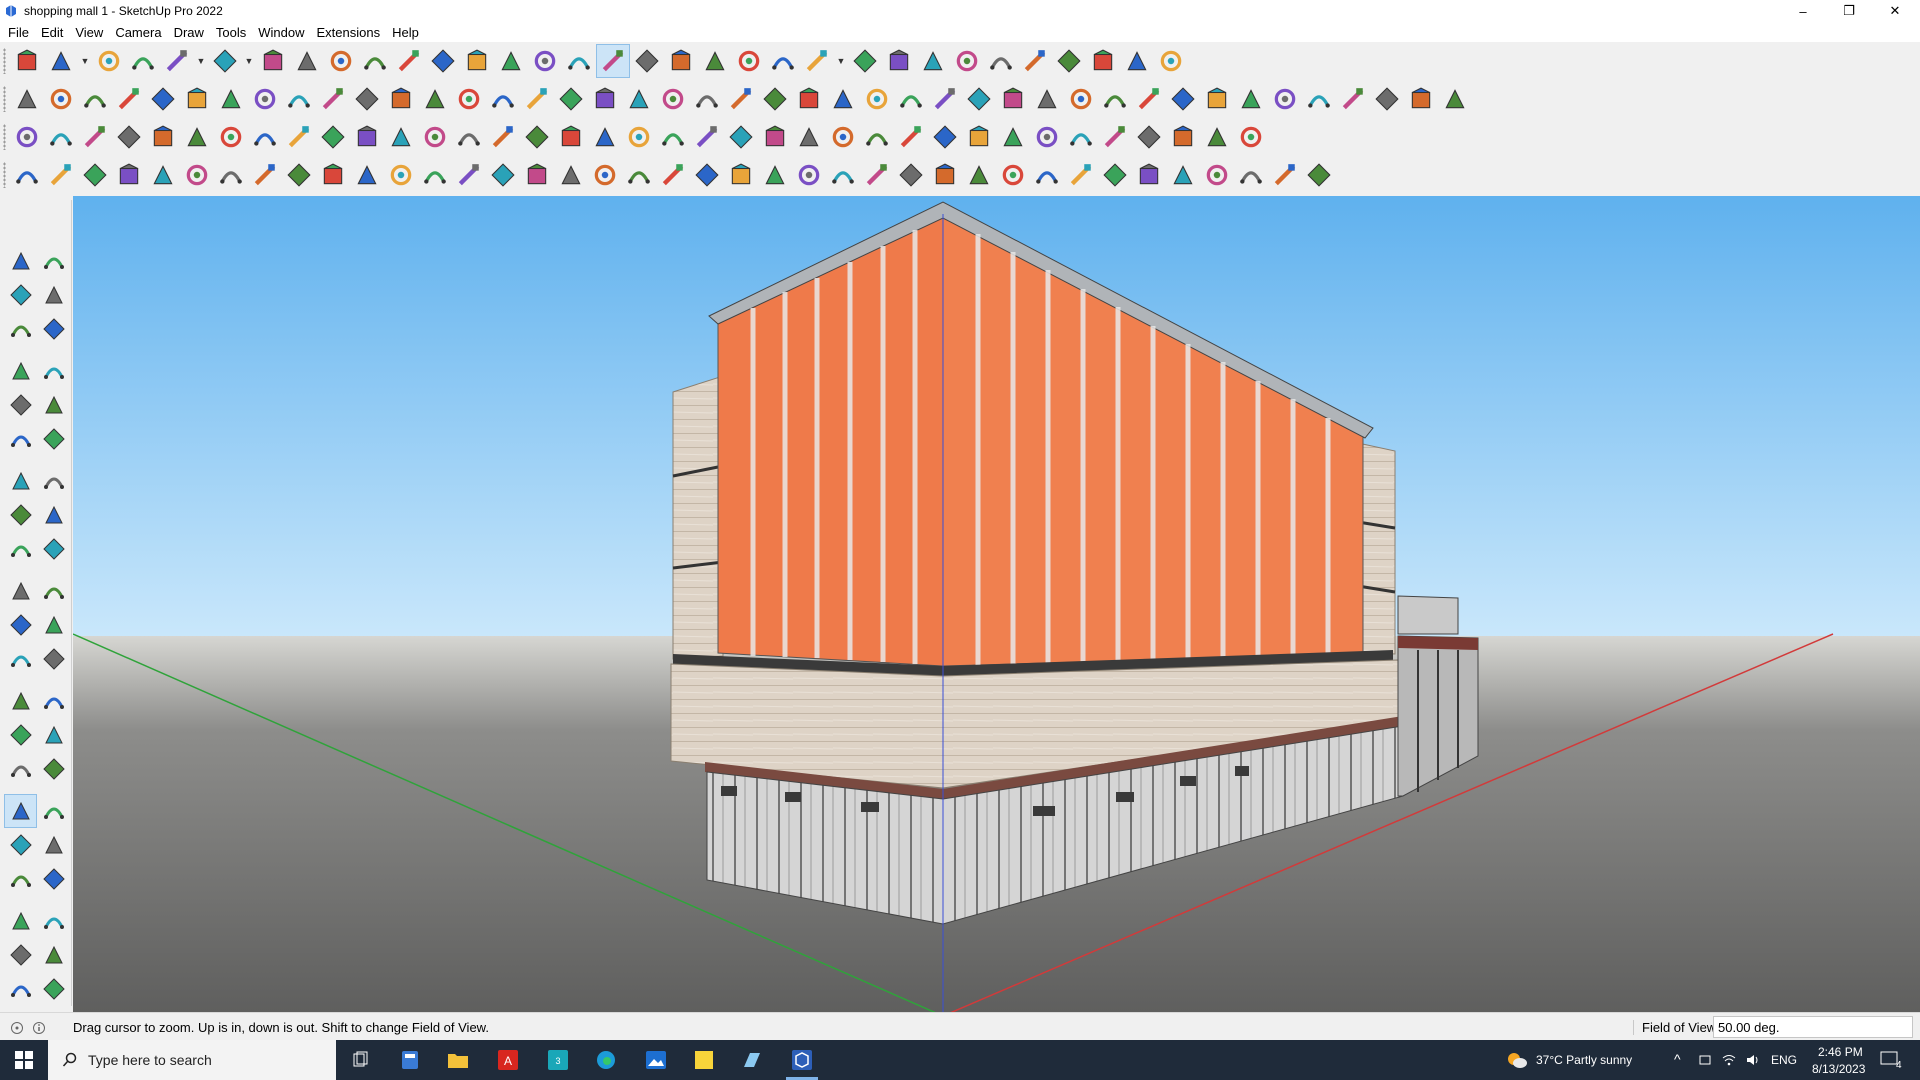 This screenshot has height=1080, width=1920. I want to click on menu-extensions: Extensions, so click(353, 32).